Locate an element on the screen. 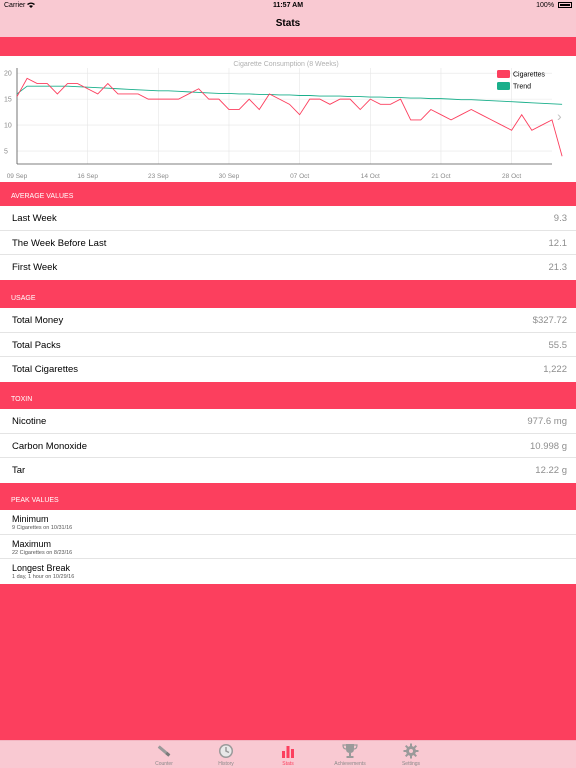 The image size is (576, 768). x-tick-label: 30 Sep is located at coordinates (229, 176).